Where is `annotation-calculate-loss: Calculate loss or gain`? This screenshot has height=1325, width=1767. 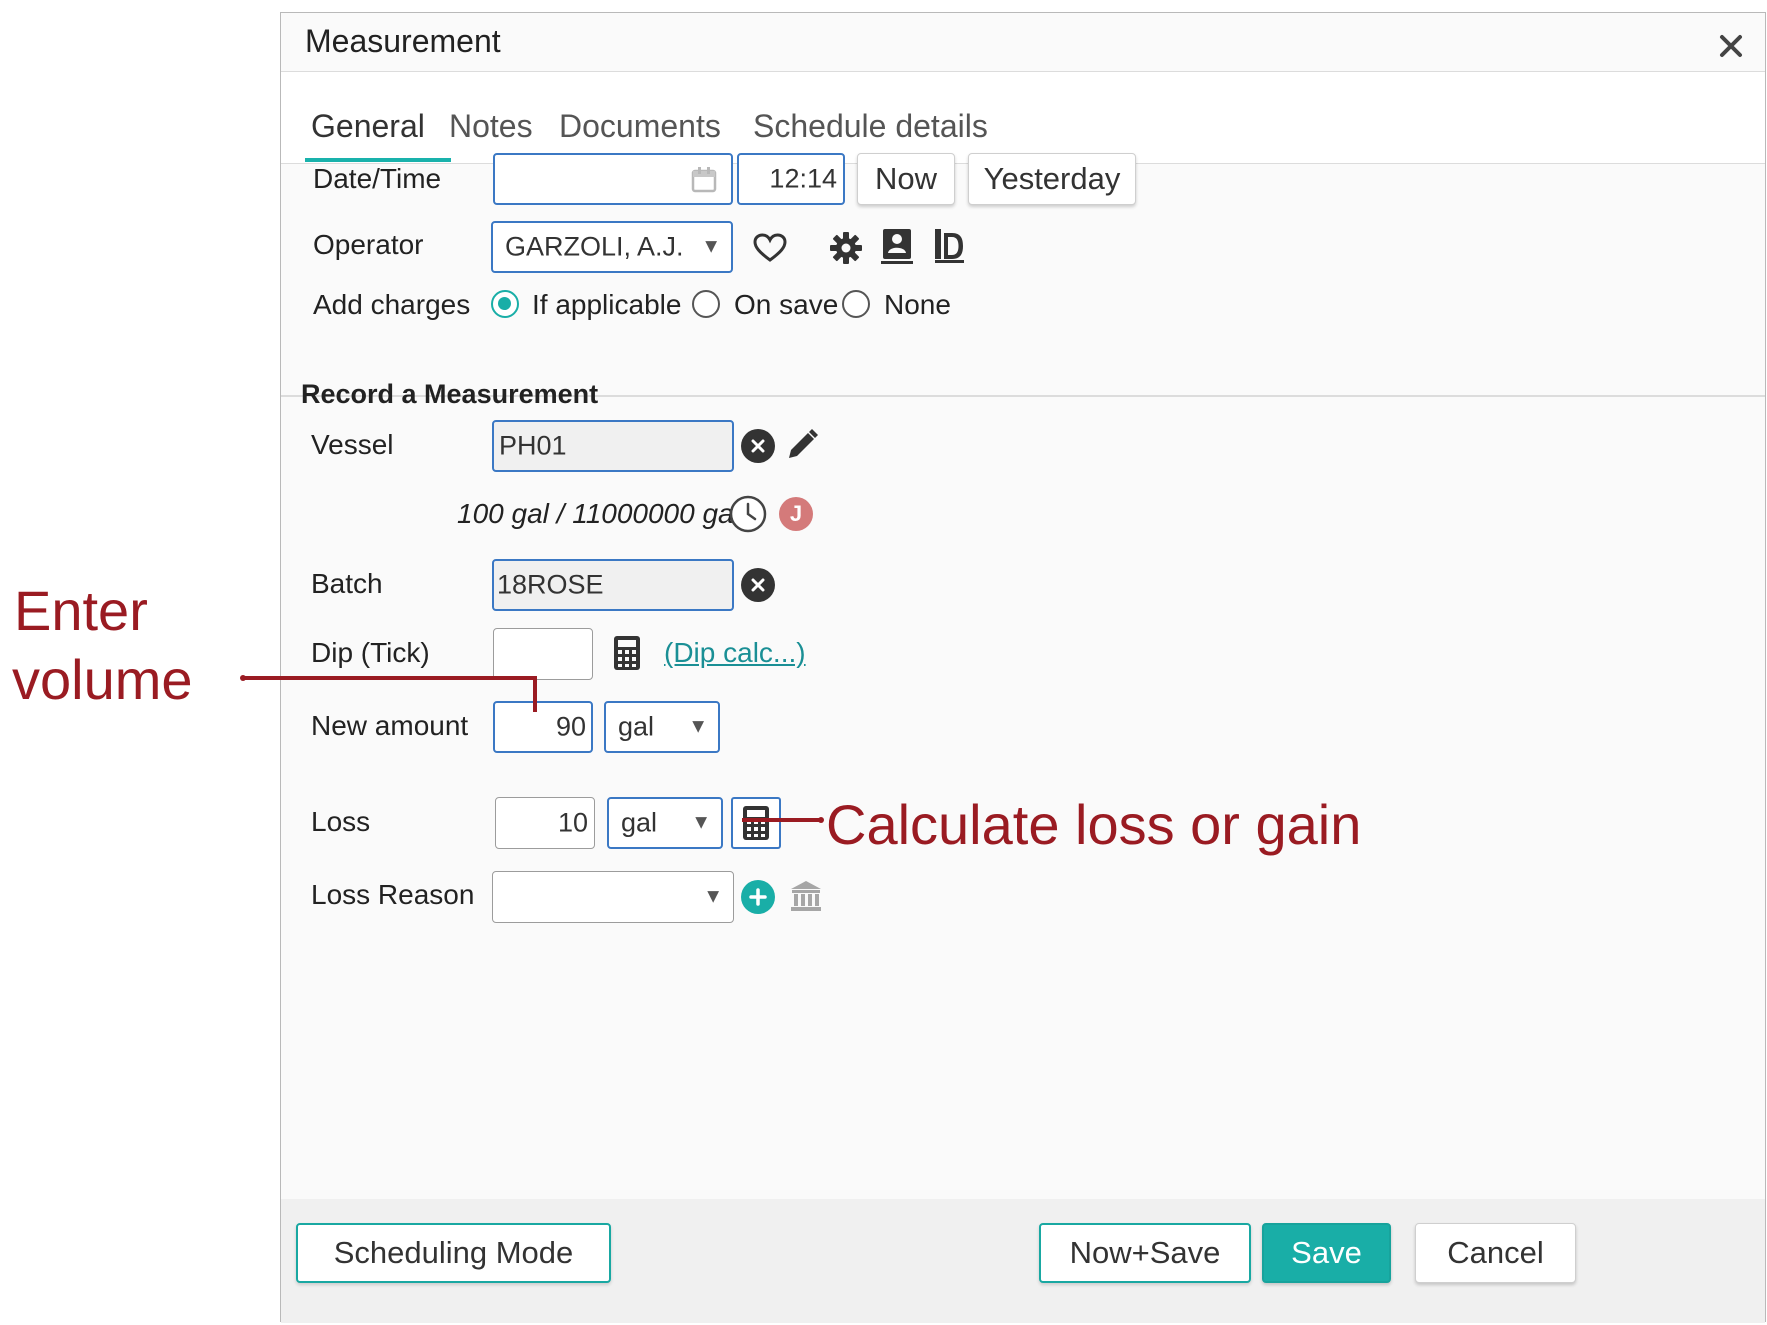
annotation-calculate-loss: Calculate loss or gain is located at coordinates (1094, 824).